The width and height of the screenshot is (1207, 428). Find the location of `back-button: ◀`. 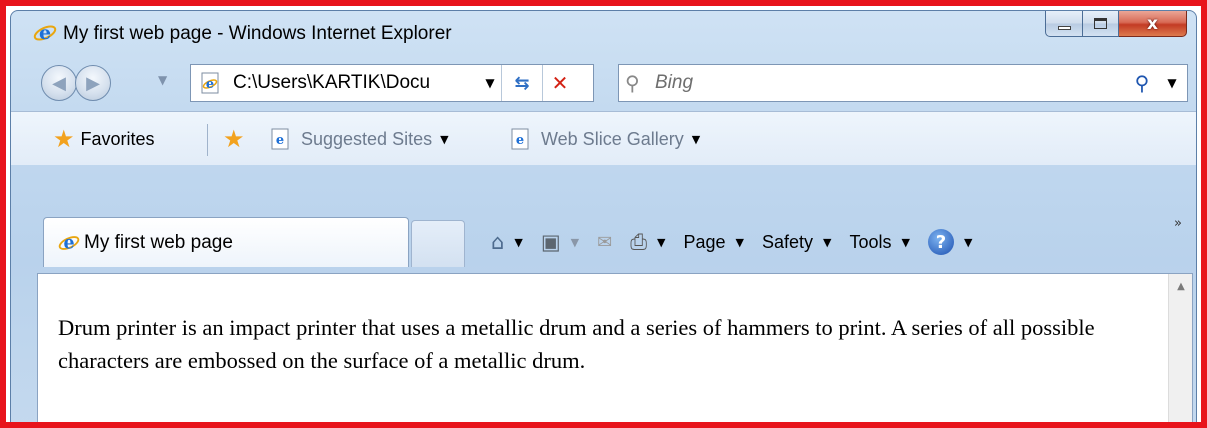

back-button: ◀ is located at coordinates (59, 83).